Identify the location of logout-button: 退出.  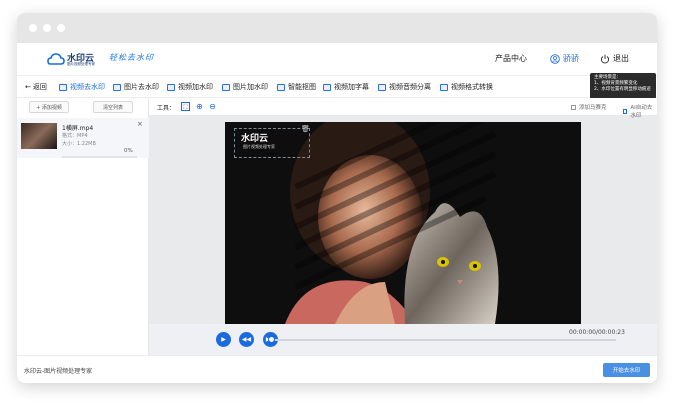
(614, 58).